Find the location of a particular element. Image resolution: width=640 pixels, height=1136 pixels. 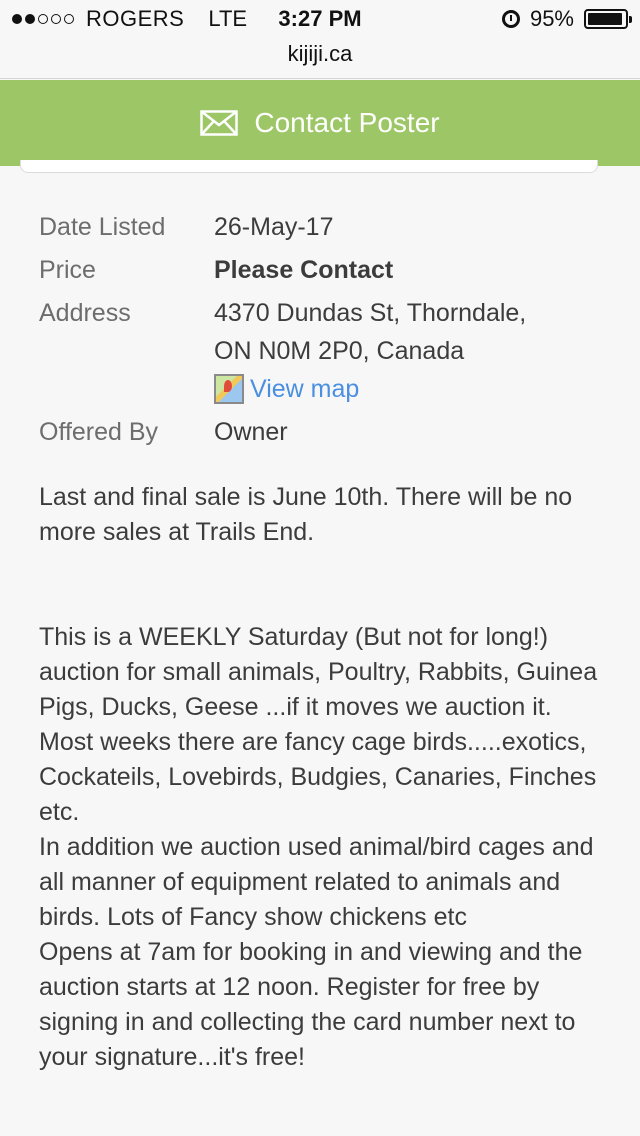

price-value: Please Contact is located at coordinates (304, 270).